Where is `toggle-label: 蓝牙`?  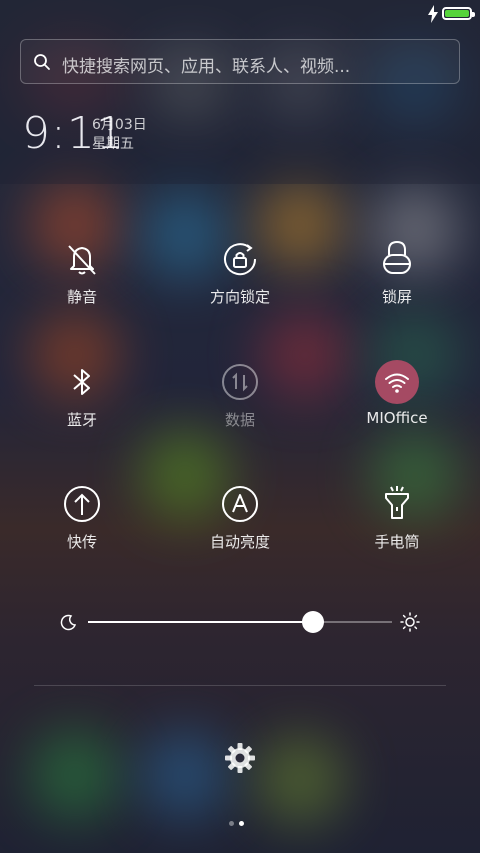 toggle-label: 蓝牙 is located at coordinates (81, 420).